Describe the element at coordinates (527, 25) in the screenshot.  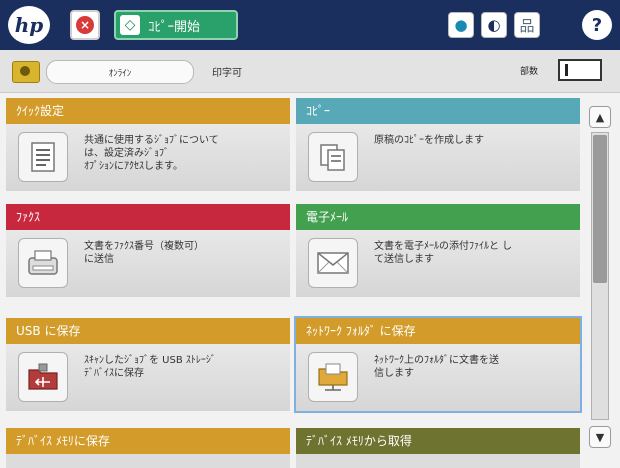
I see `network-icon: 品` at that location.